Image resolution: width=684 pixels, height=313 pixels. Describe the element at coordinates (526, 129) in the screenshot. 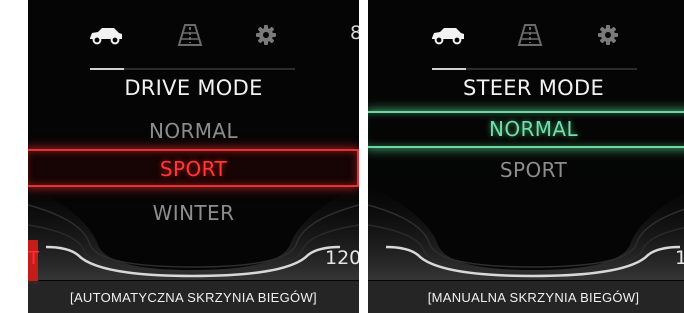

I see `option-normal-selected: NORMAL` at that location.